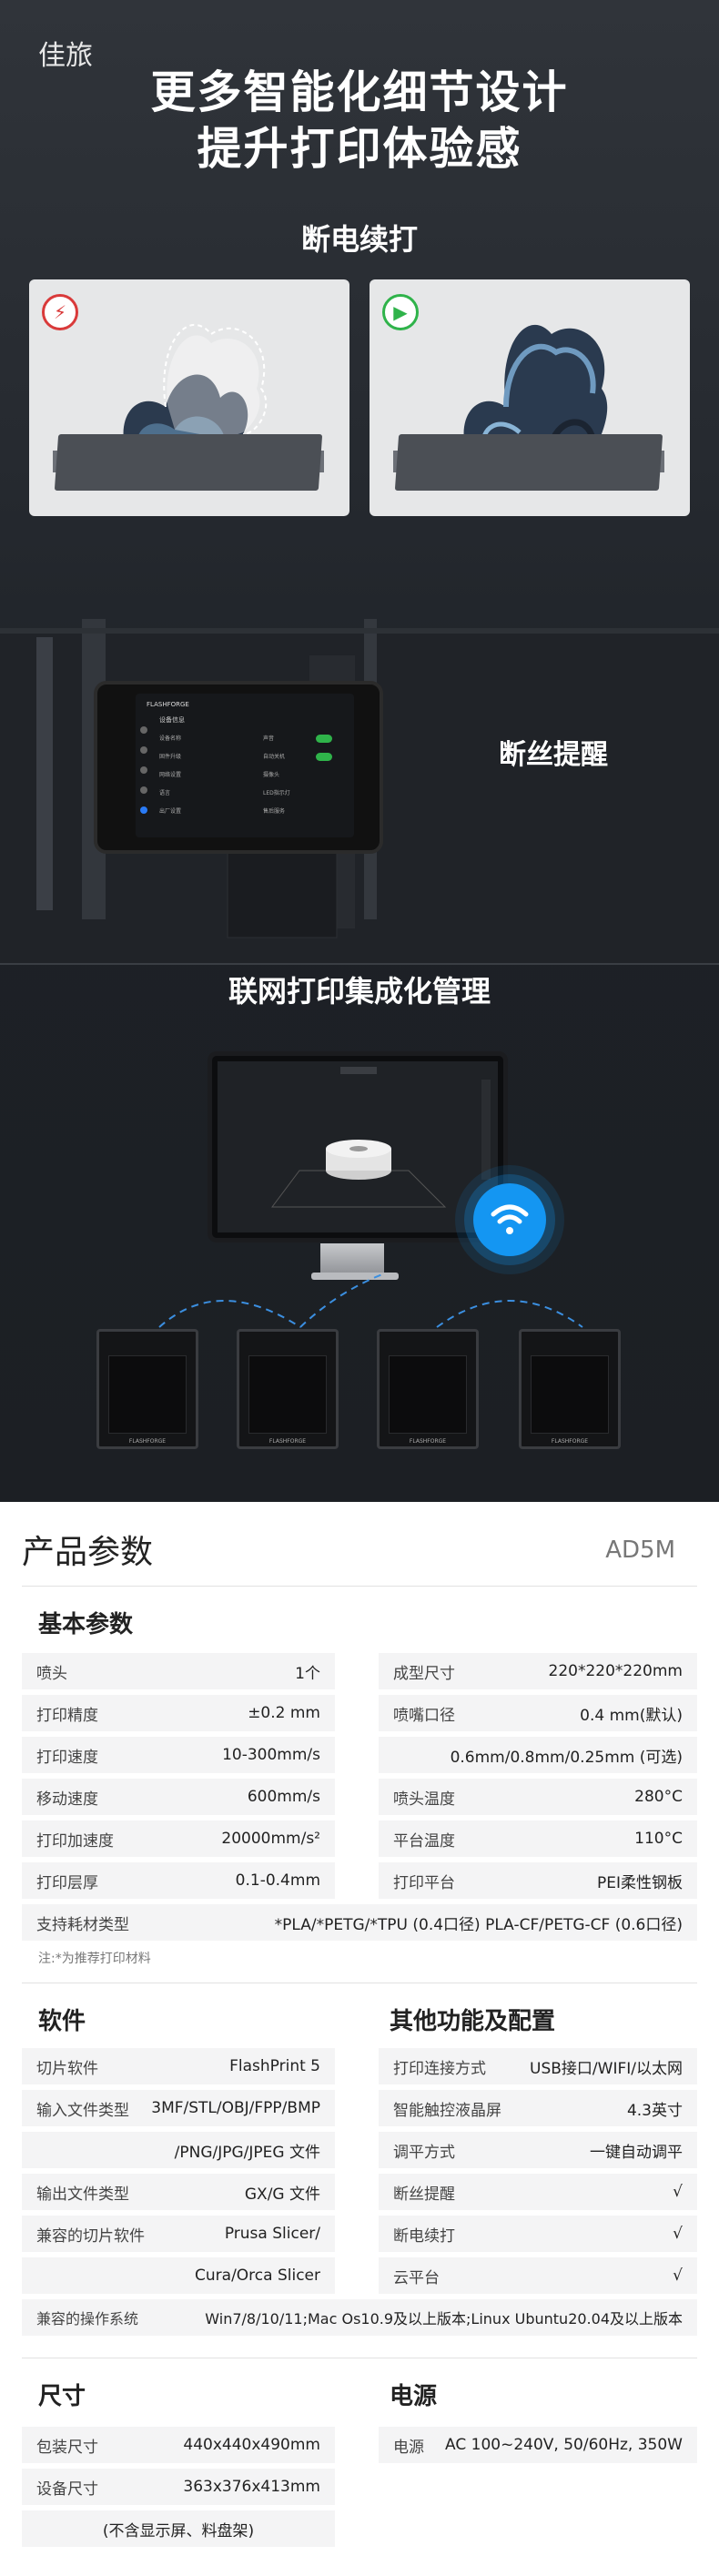 The image size is (719, 2576). I want to click on spec-key: 支持耗材类型, so click(82, 1925).